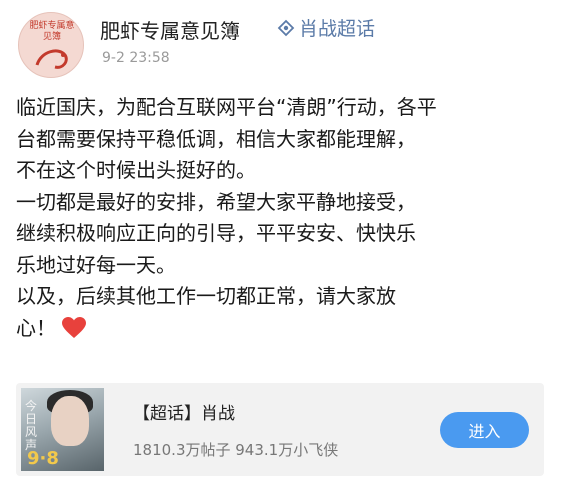 Image resolution: width=564 pixels, height=479 pixels. What do you see at coordinates (51, 45) in the screenshot?
I see `avatar: 肥虾专属意见簿` at bounding box center [51, 45].